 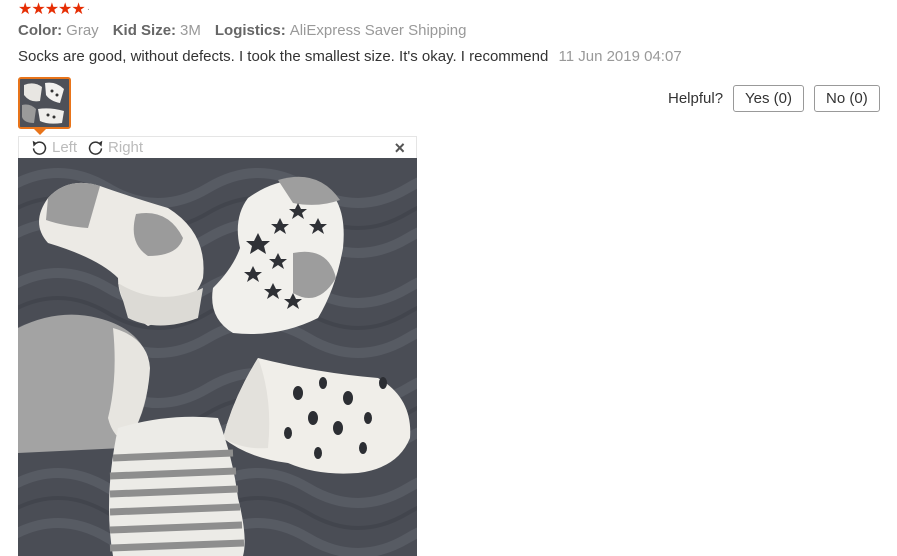 I want to click on review-date: 11 Jun 2019 04:07, so click(x=620, y=56).